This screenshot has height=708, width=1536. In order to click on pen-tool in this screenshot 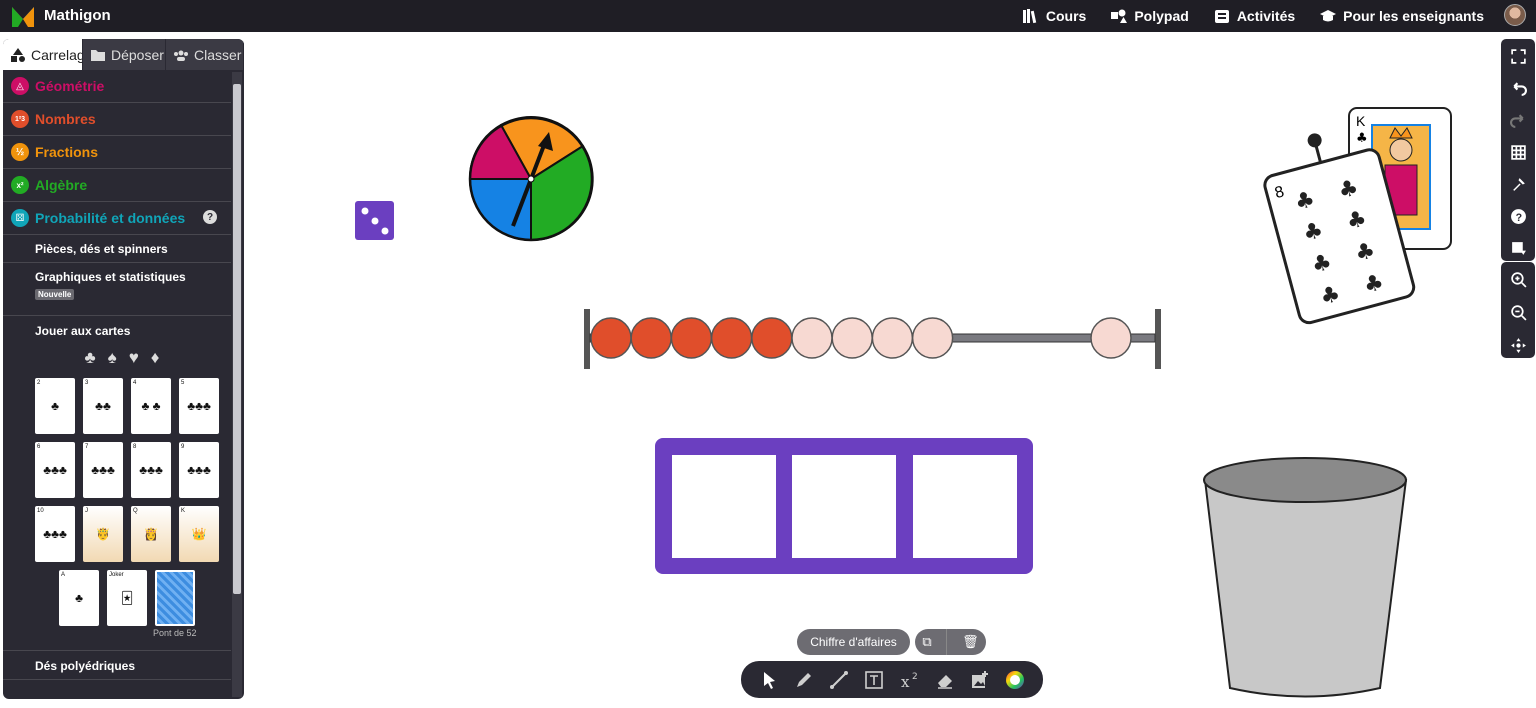, I will do `click(804, 680)`.